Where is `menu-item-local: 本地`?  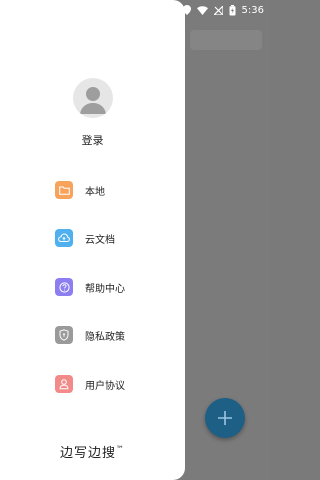 menu-item-local: 本地 is located at coordinates (80, 190).